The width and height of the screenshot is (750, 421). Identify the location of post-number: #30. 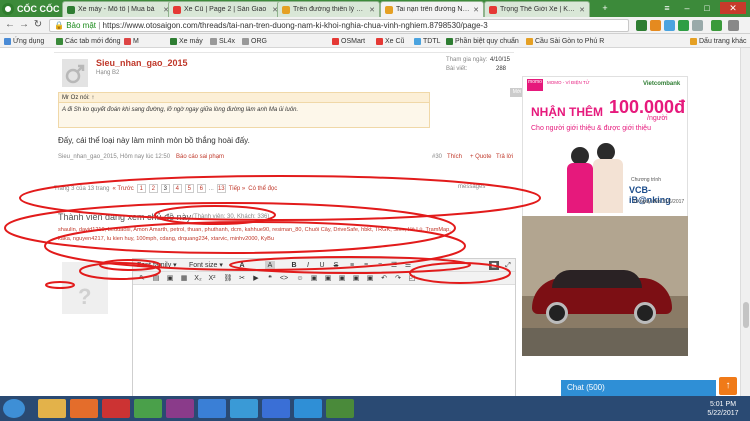
(437, 157).